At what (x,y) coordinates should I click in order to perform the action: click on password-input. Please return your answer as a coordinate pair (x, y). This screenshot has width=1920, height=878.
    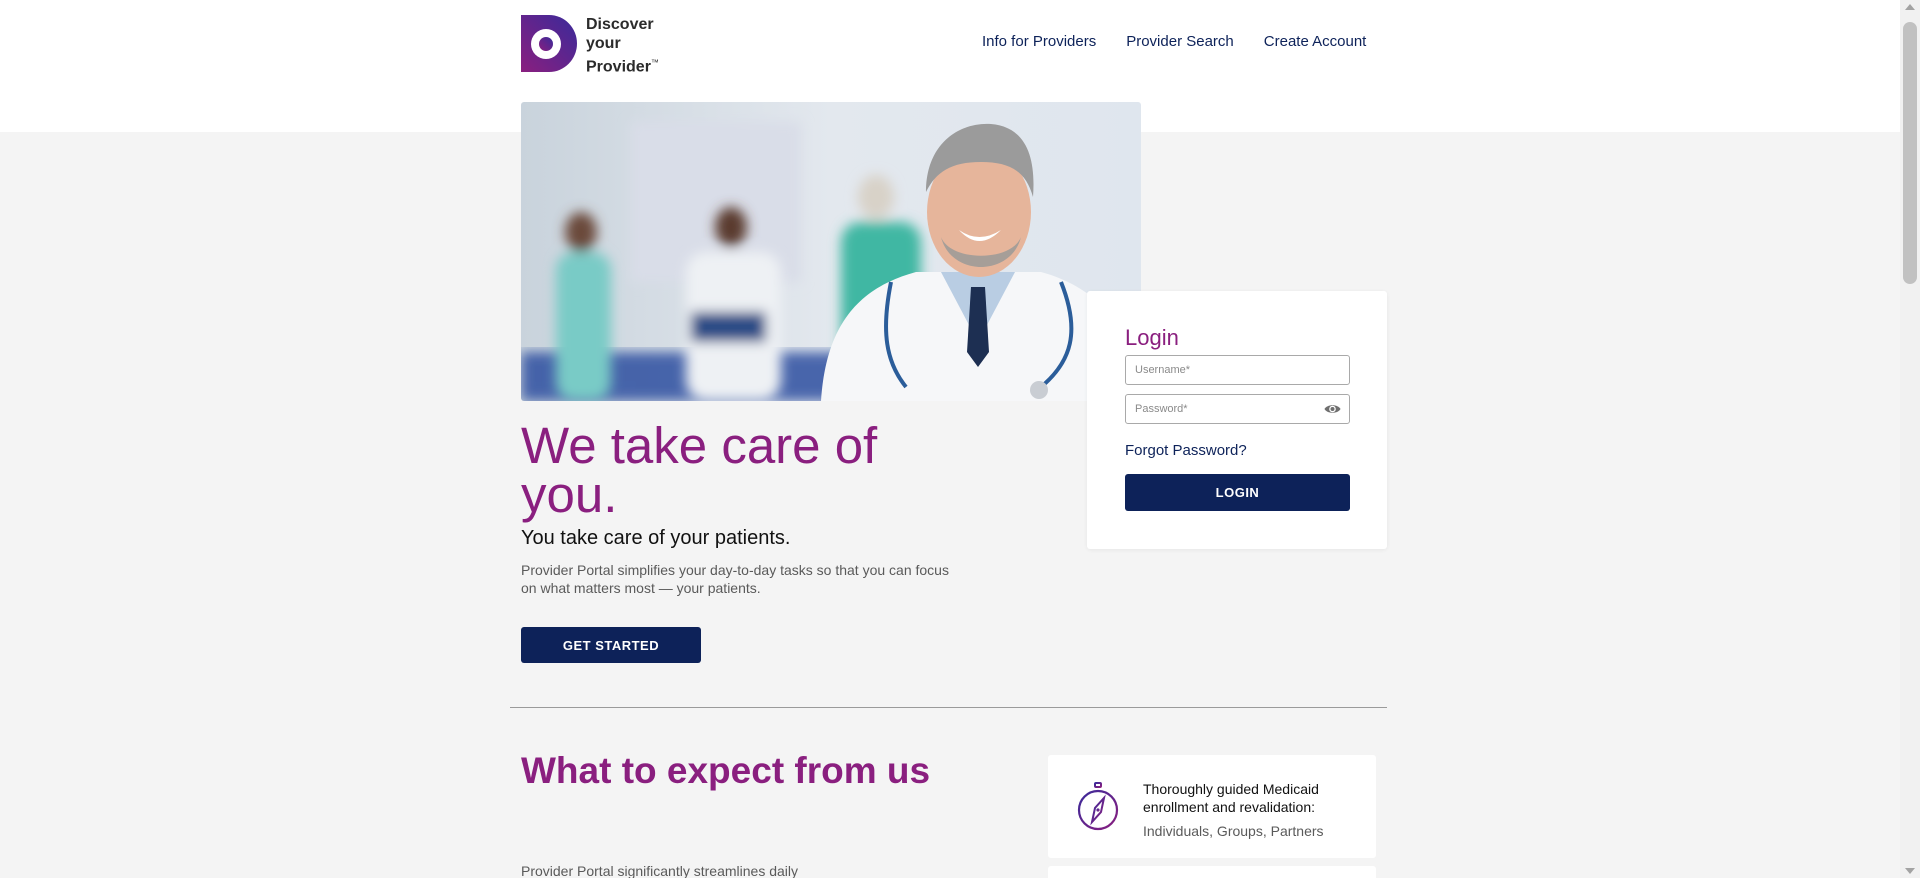
    Looking at the image, I should click on (1237, 409).